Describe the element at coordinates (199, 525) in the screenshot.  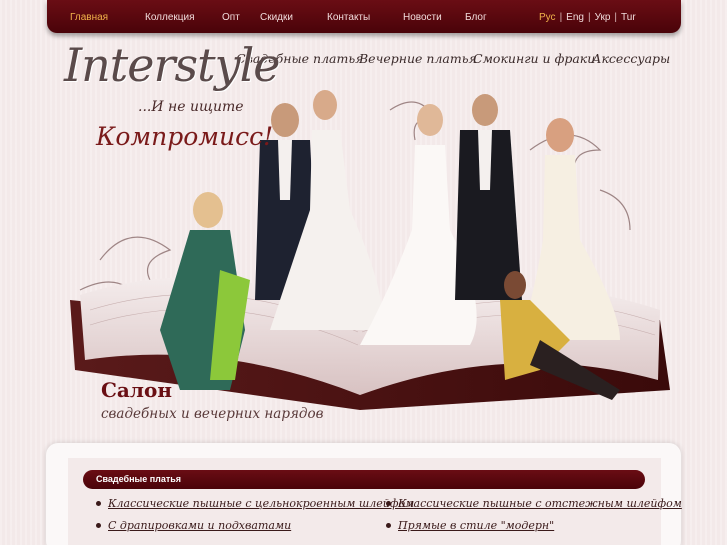
I see `link-draped: С драпировками и подхватами` at that location.